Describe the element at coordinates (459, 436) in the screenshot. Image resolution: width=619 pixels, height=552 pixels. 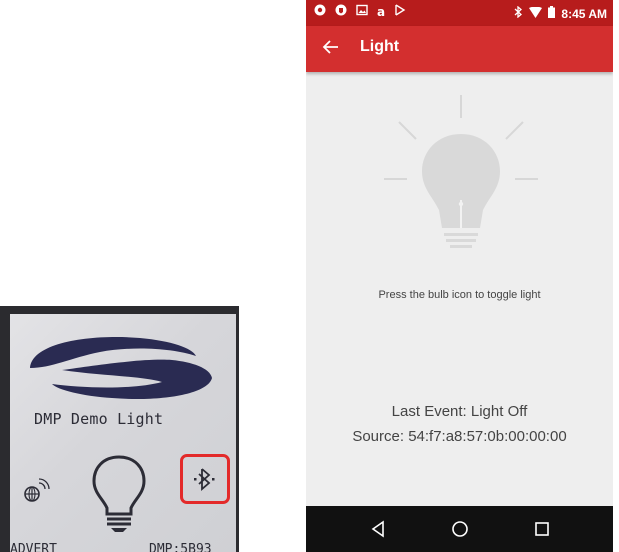
I see `source-text: Source: 54:f7:a8:57:0b:00:00:00` at that location.